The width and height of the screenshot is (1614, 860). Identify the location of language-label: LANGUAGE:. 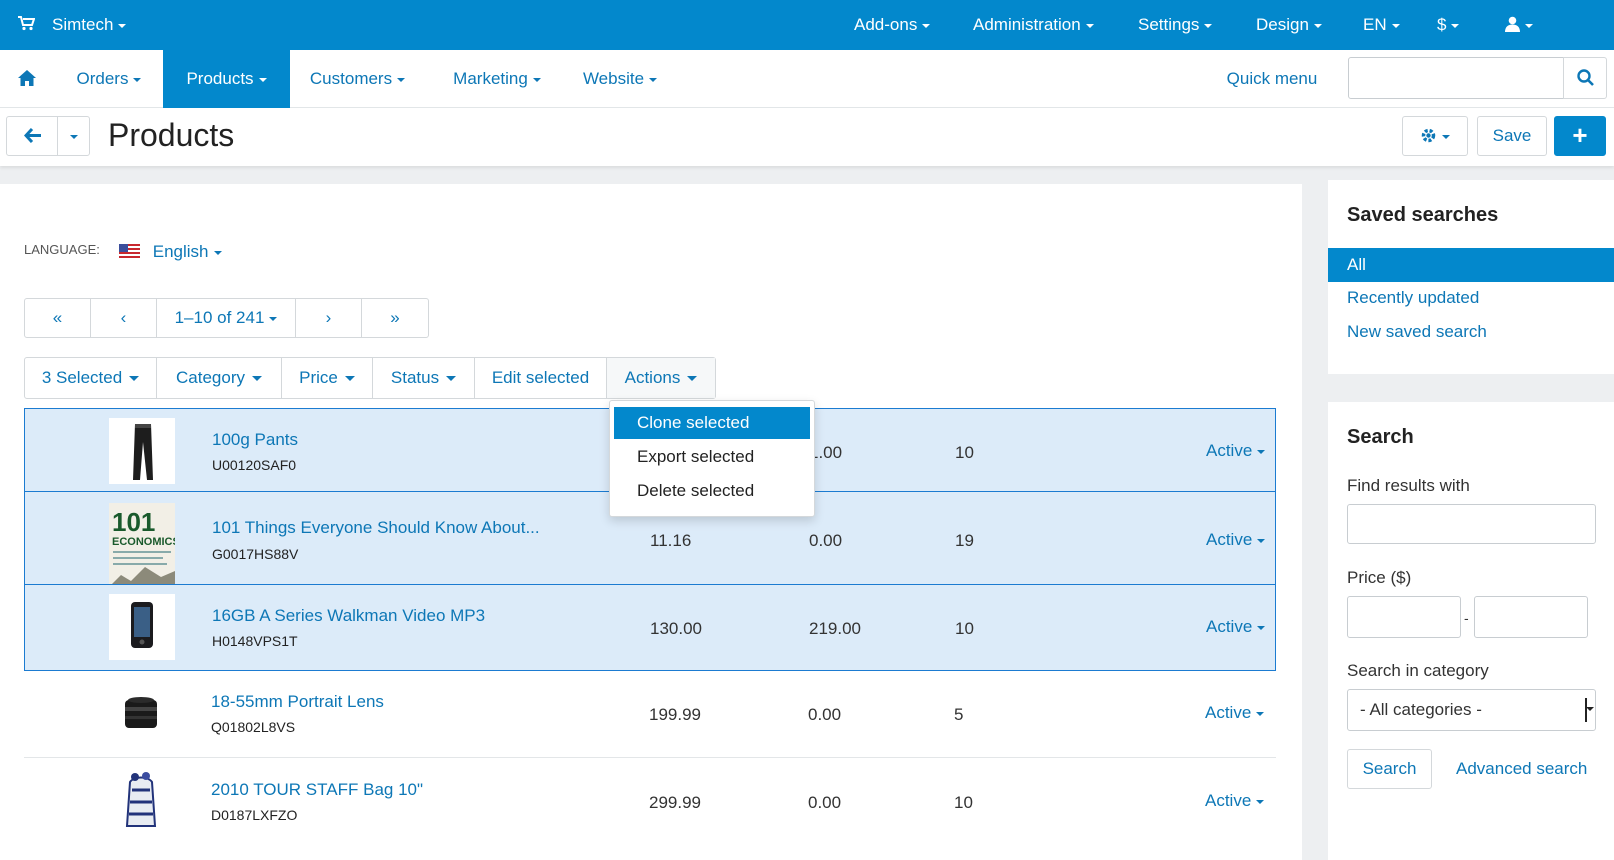
(62, 249).